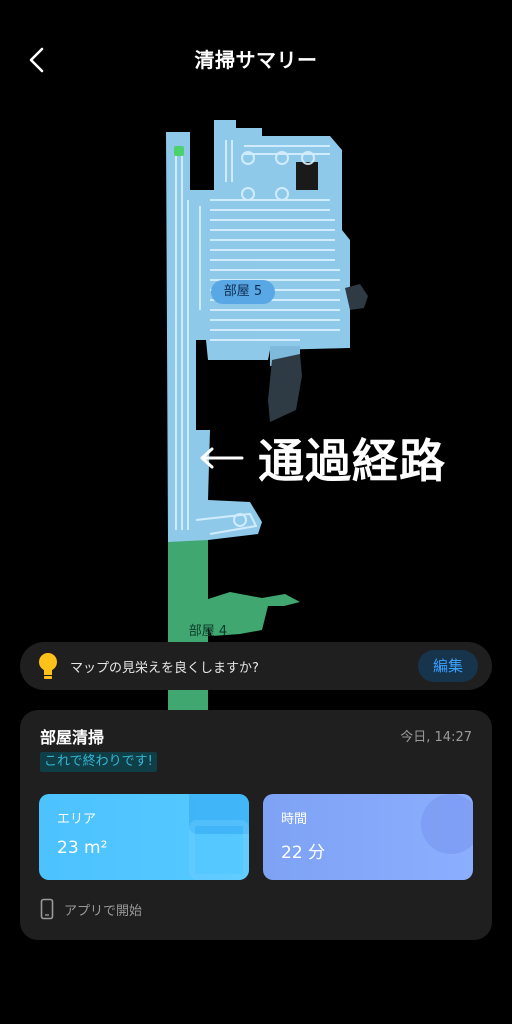 This screenshot has width=512, height=1024. What do you see at coordinates (179, 151) in the screenshot?
I see `dock-marker` at bounding box center [179, 151].